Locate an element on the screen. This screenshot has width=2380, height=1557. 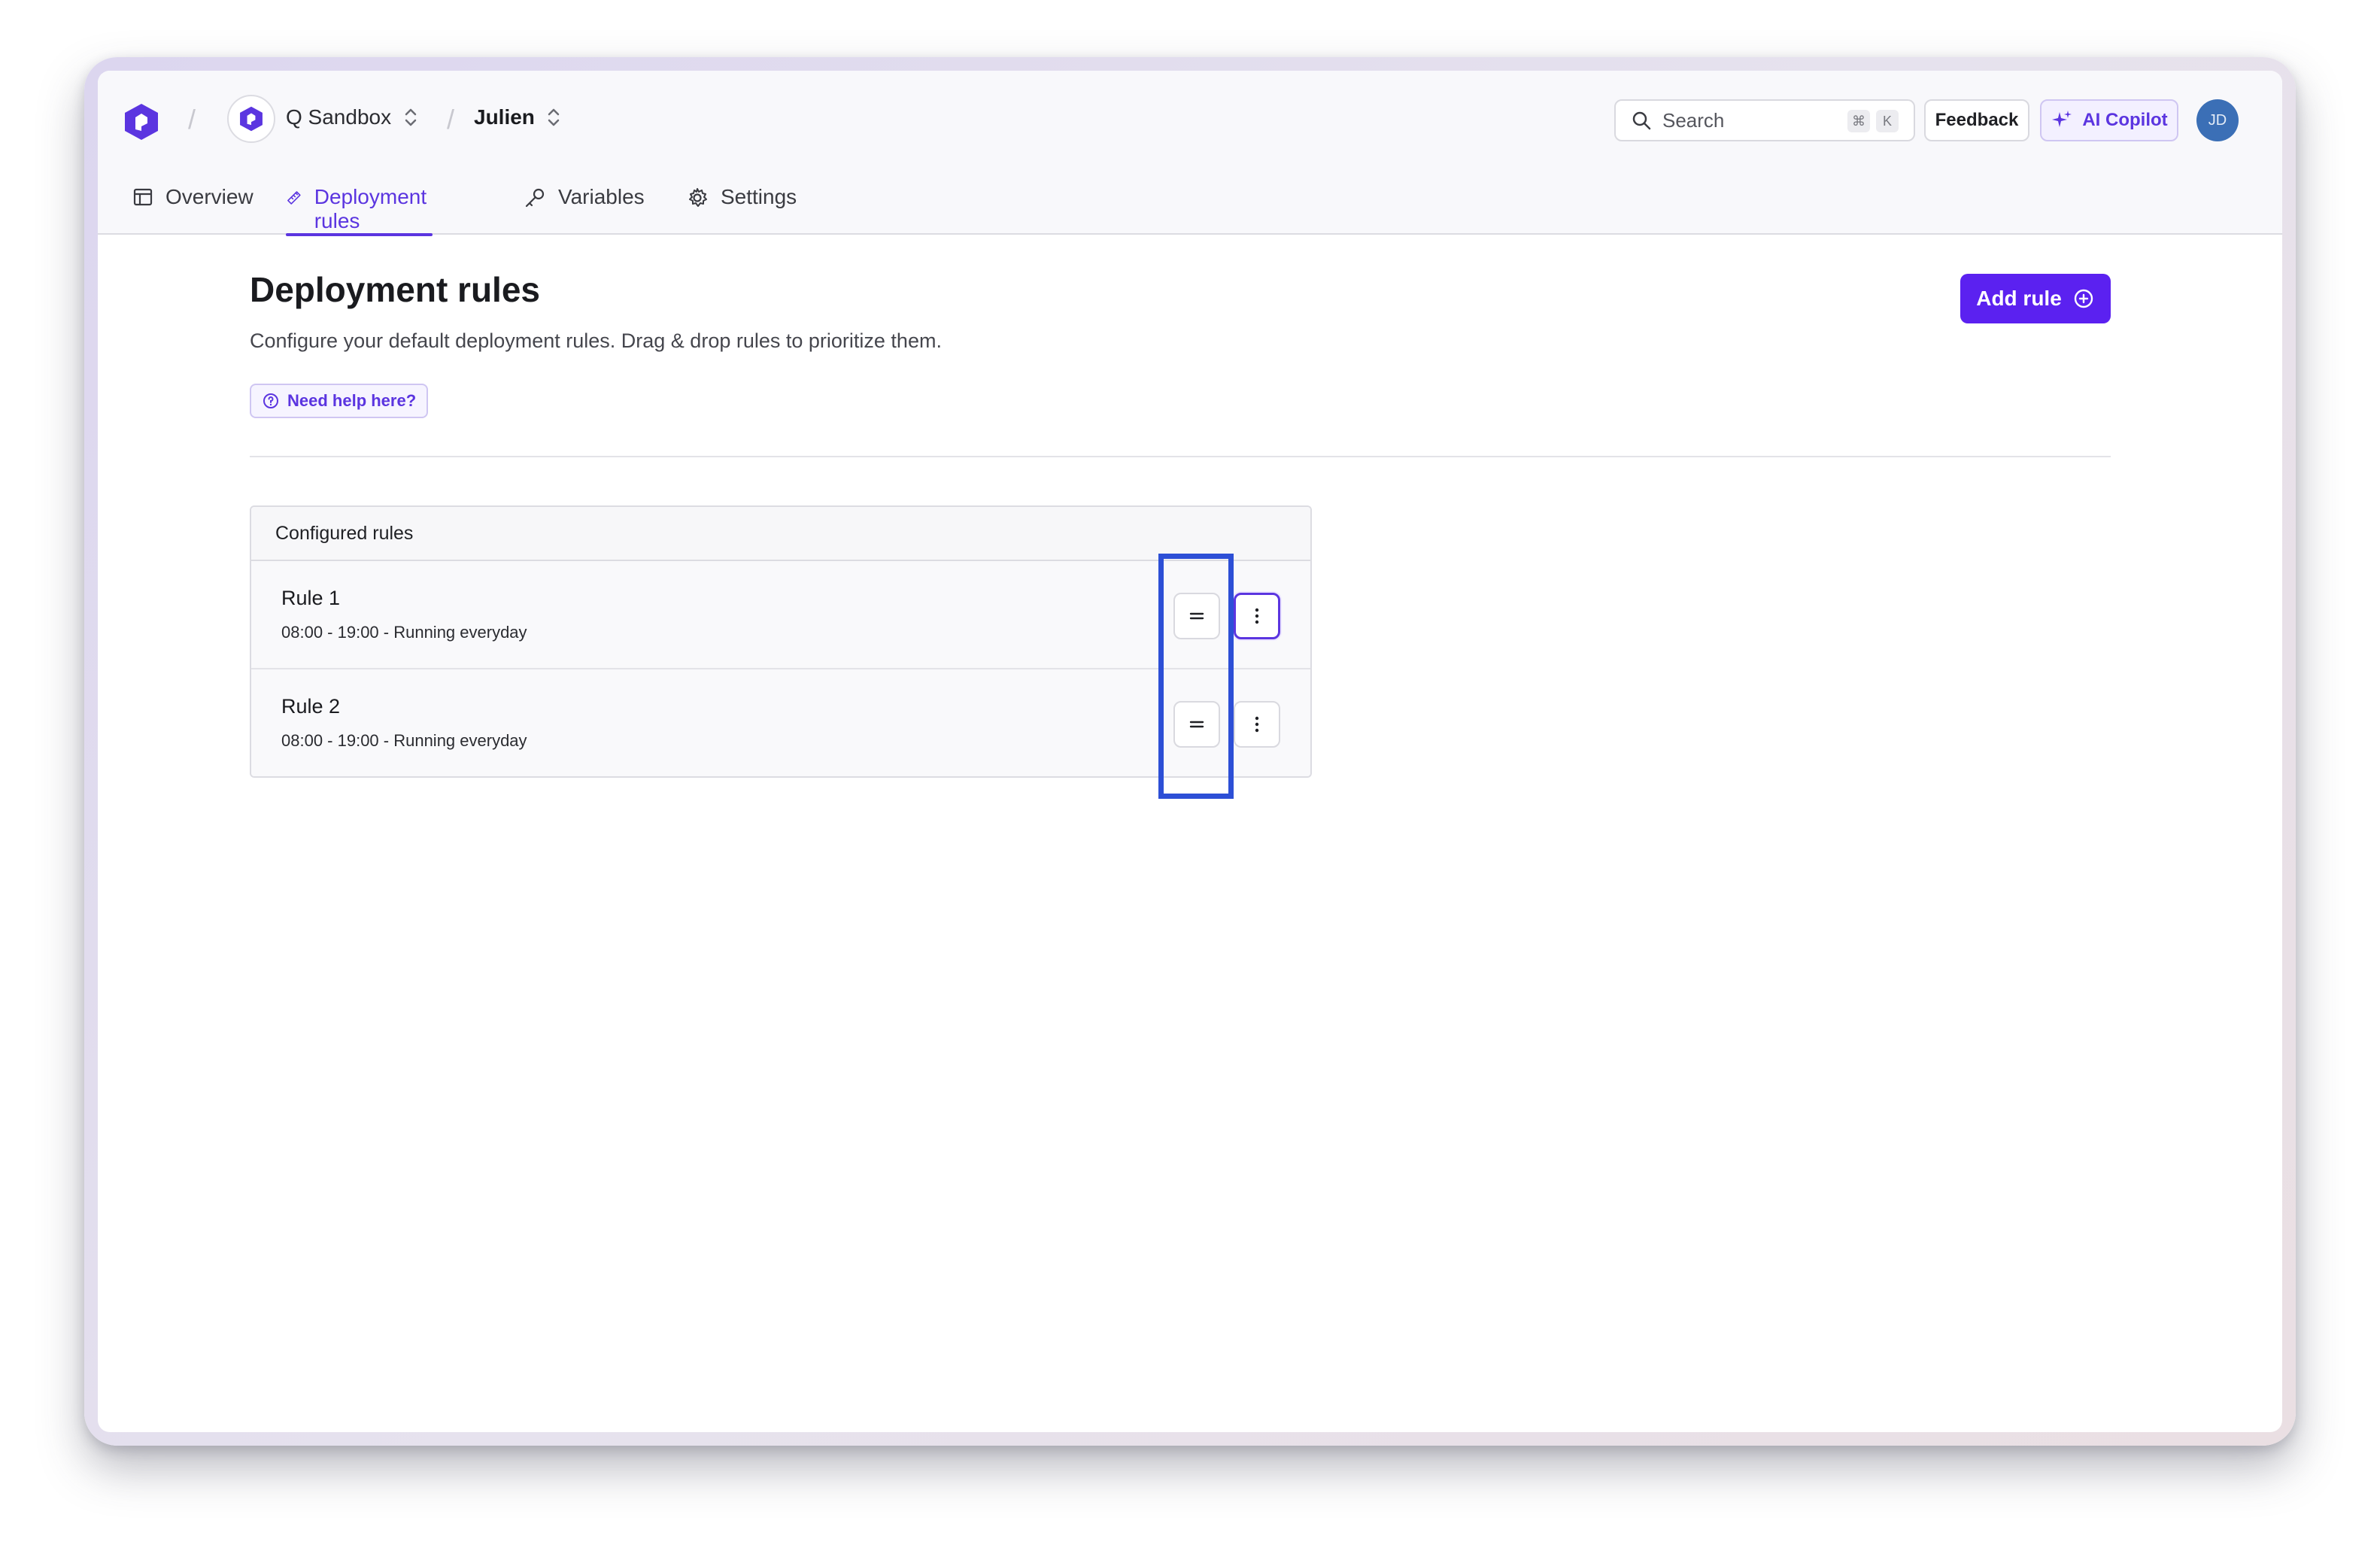
add-rule-label: Add rule is located at coordinates (2019, 298).